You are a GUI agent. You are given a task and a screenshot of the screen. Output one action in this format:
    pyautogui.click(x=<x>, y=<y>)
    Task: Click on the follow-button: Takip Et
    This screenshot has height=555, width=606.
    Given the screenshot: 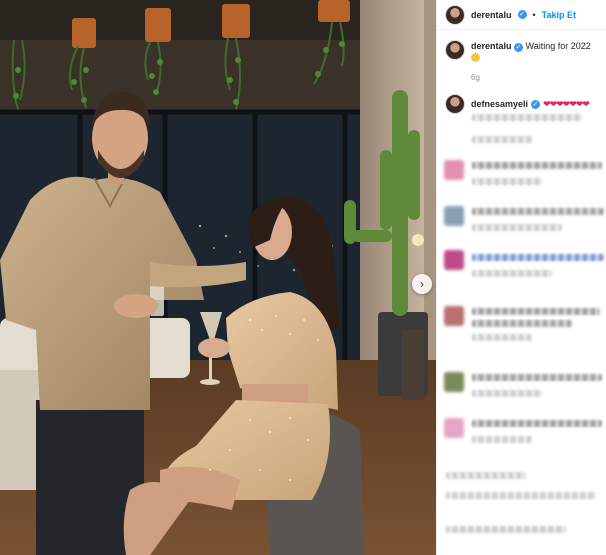 What is the action you would take?
    pyautogui.click(x=559, y=15)
    